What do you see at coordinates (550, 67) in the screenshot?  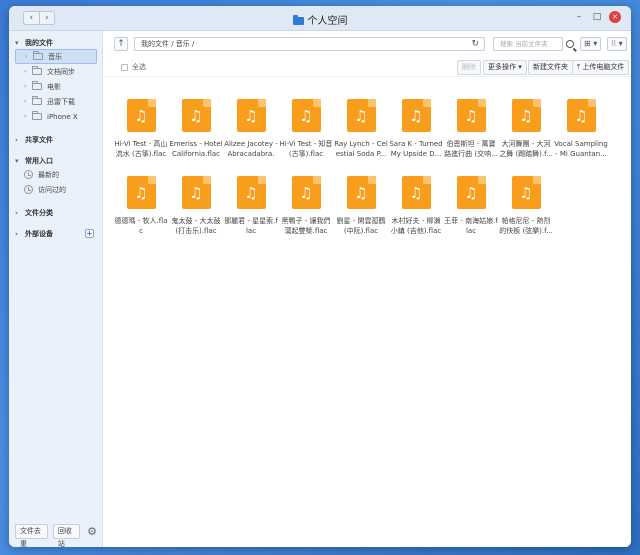 I see `new-folder-button: 新建文件夹` at bounding box center [550, 67].